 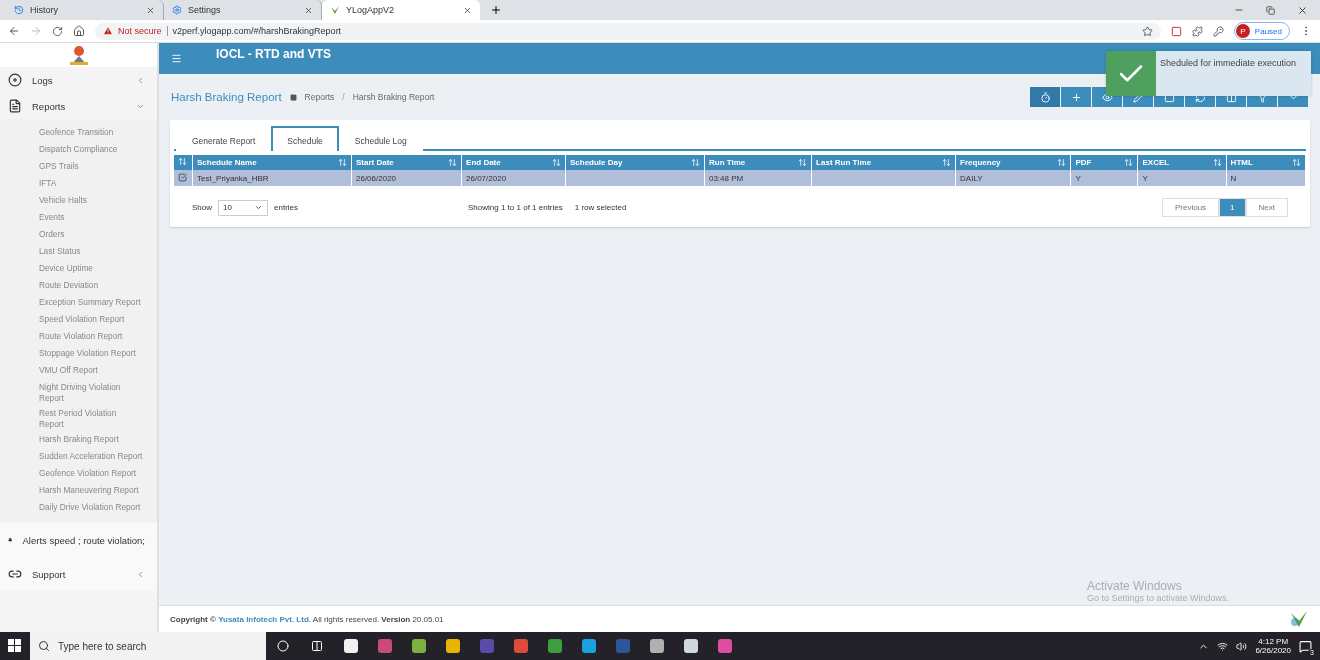 What do you see at coordinates (148, 646) in the screenshot?
I see `taskbar-search-field: Type here to search` at bounding box center [148, 646].